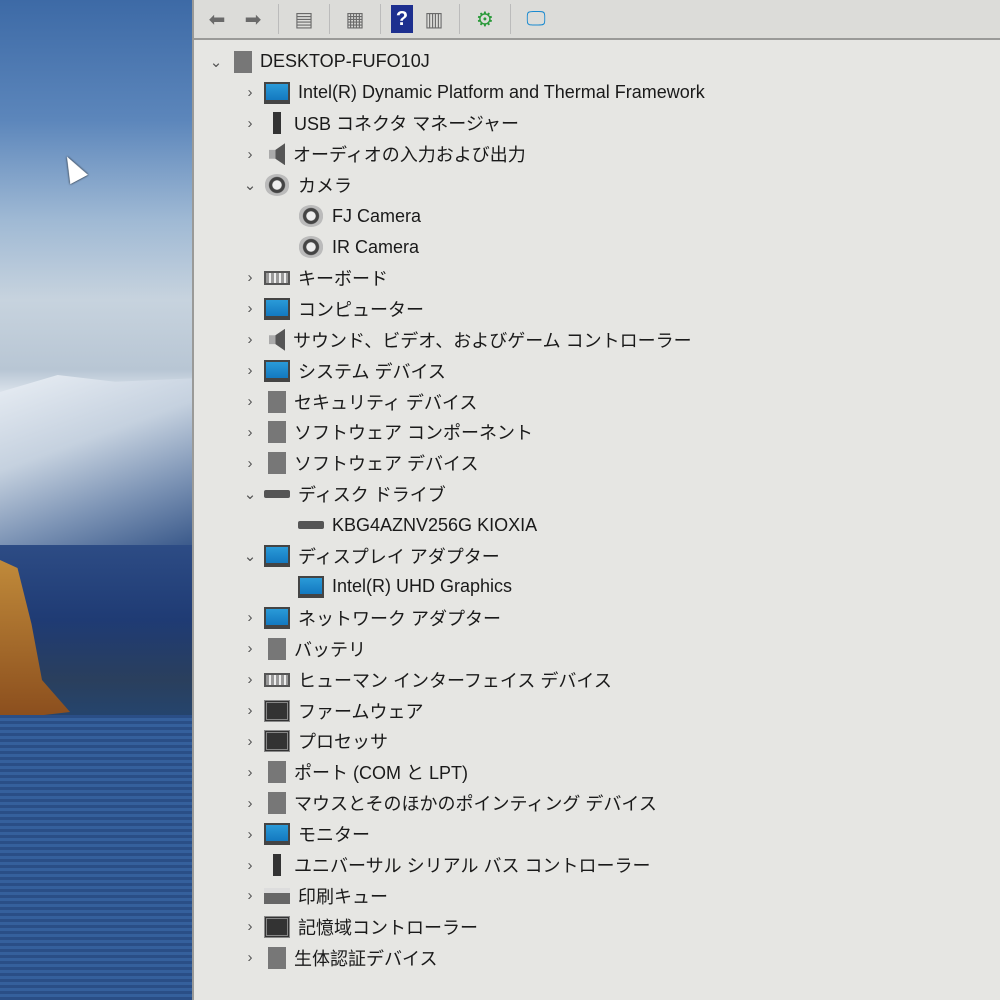 This screenshot has width=1000, height=1000. What do you see at coordinates (338, 957) in the screenshot?
I see `category-item: › 生体認証デバイス` at bounding box center [338, 957].